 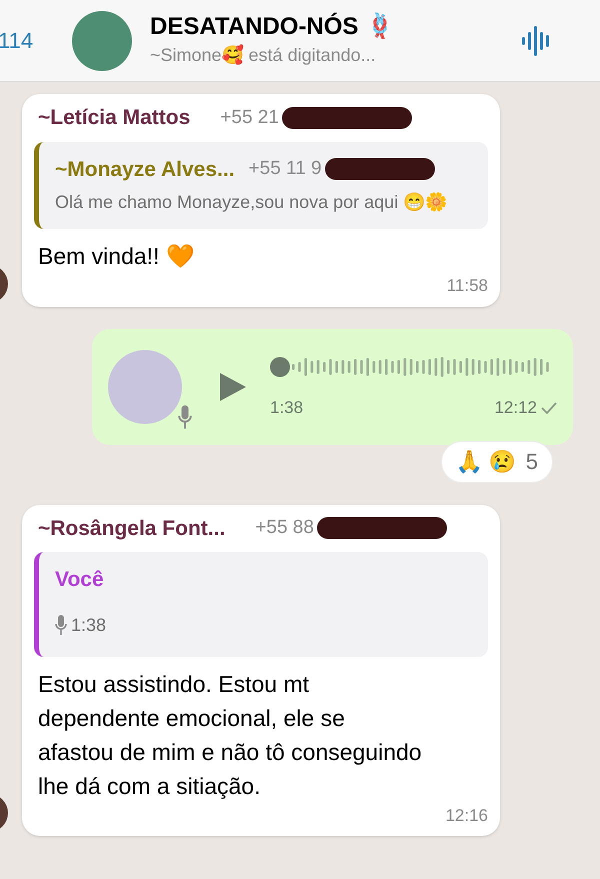 I want to click on quoted-sender: Você, so click(x=79, y=580).